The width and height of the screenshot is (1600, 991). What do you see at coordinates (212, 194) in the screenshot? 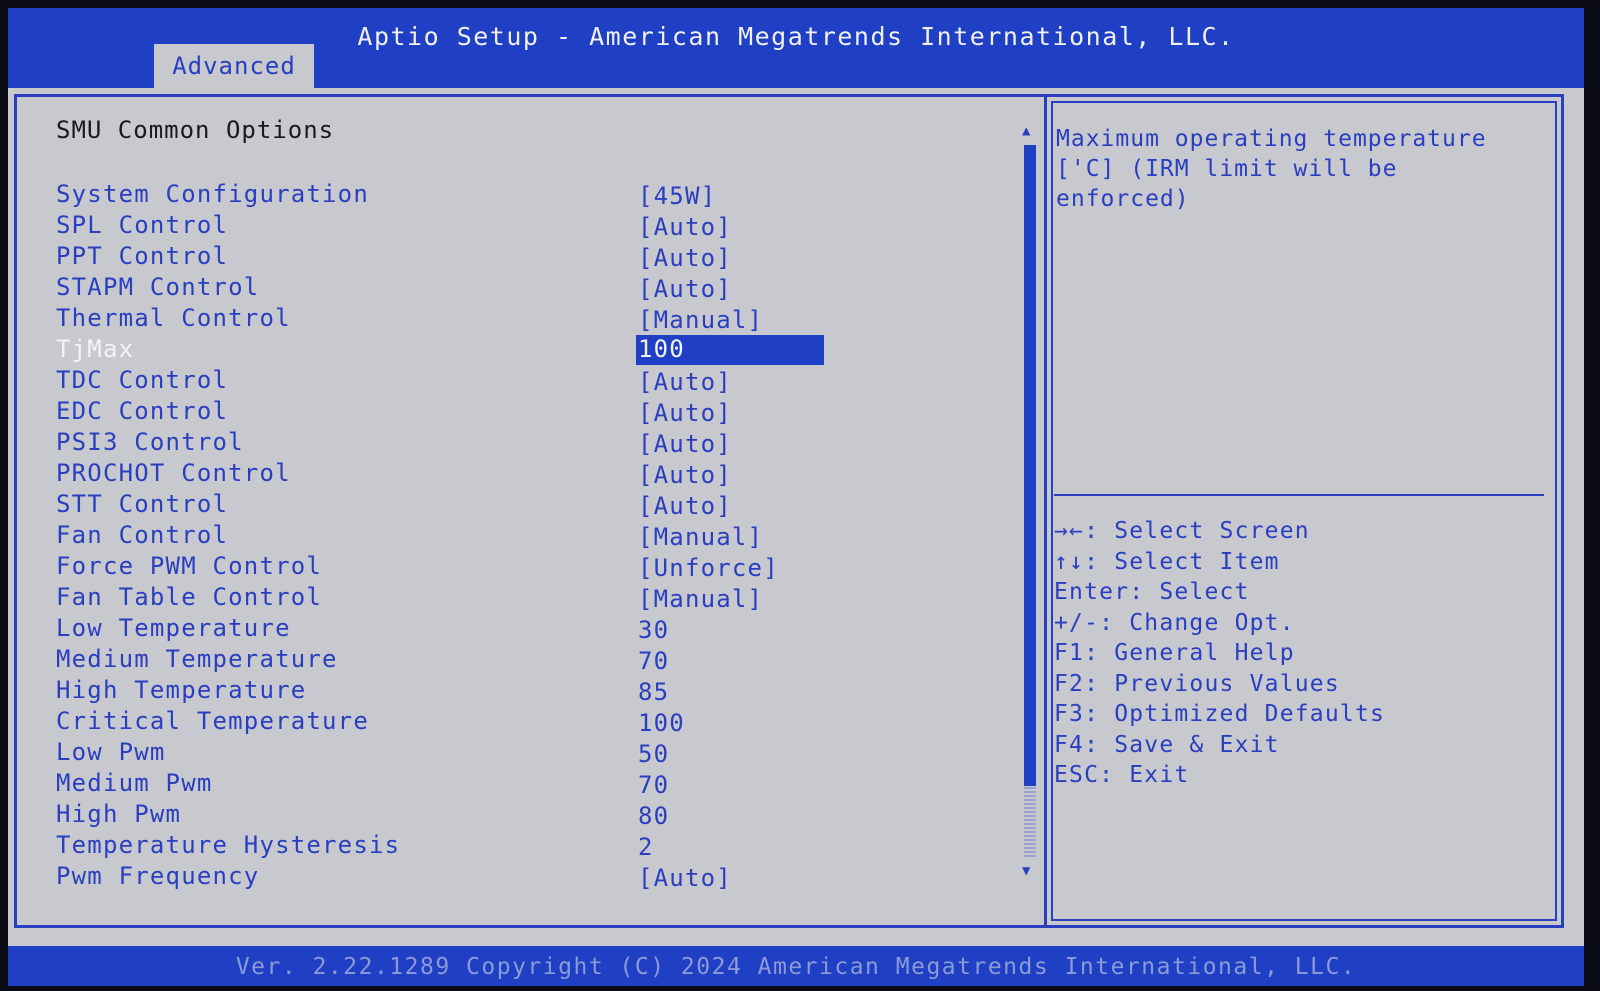
I see `setting-label: System Configuration` at bounding box center [212, 194].